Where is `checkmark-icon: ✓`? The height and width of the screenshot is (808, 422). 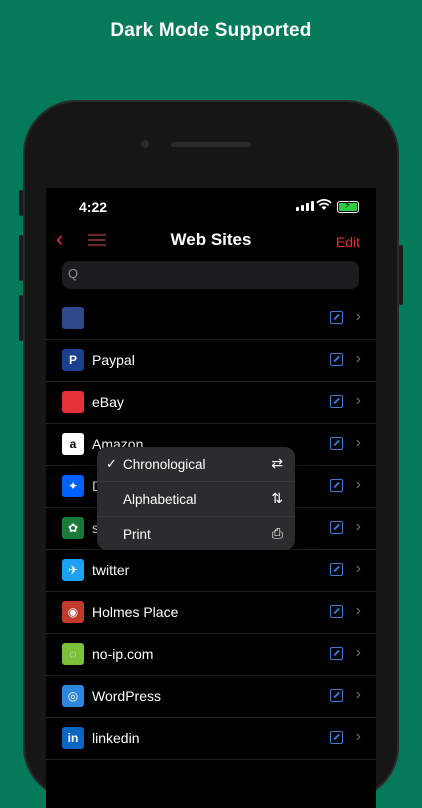
checkmark-icon: ✓ is located at coordinates (111, 463).